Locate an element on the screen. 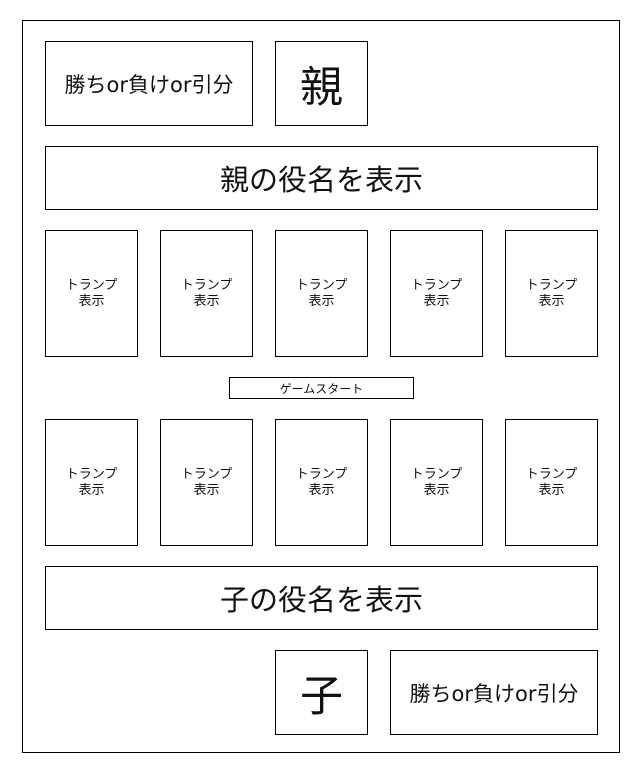  game-start-label: ゲームスタート is located at coordinates (321, 388).